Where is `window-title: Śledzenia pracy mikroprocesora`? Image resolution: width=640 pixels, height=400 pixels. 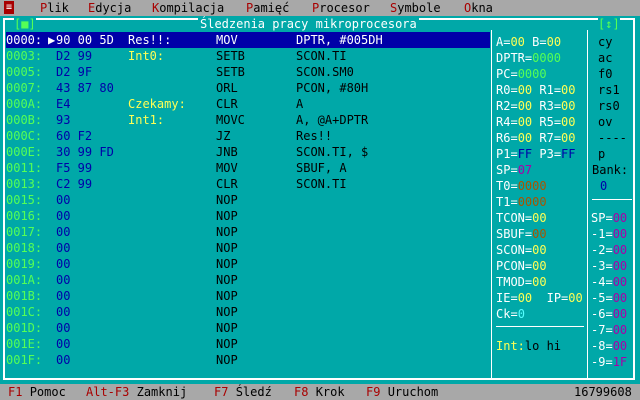
window-title: Śledzenia pracy mikroprocesora is located at coordinates (308, 24).